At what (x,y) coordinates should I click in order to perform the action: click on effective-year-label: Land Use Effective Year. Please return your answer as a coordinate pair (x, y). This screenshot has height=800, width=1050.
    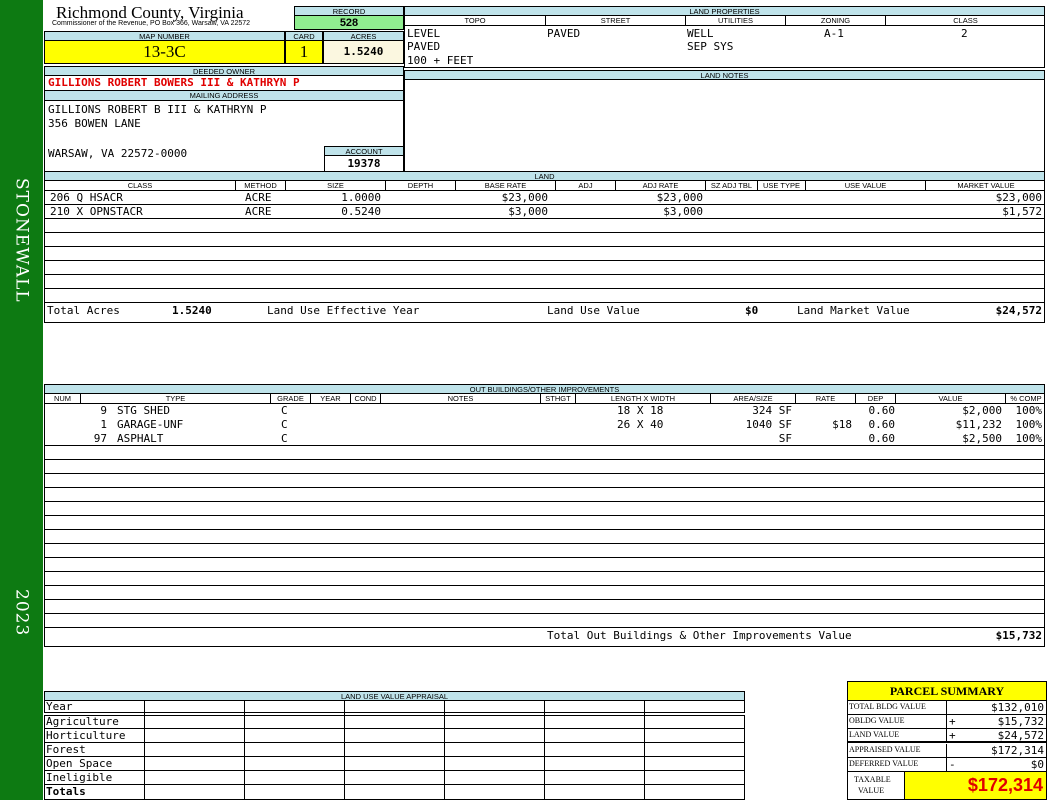
    Looking at the image, I should click on (343, 310).